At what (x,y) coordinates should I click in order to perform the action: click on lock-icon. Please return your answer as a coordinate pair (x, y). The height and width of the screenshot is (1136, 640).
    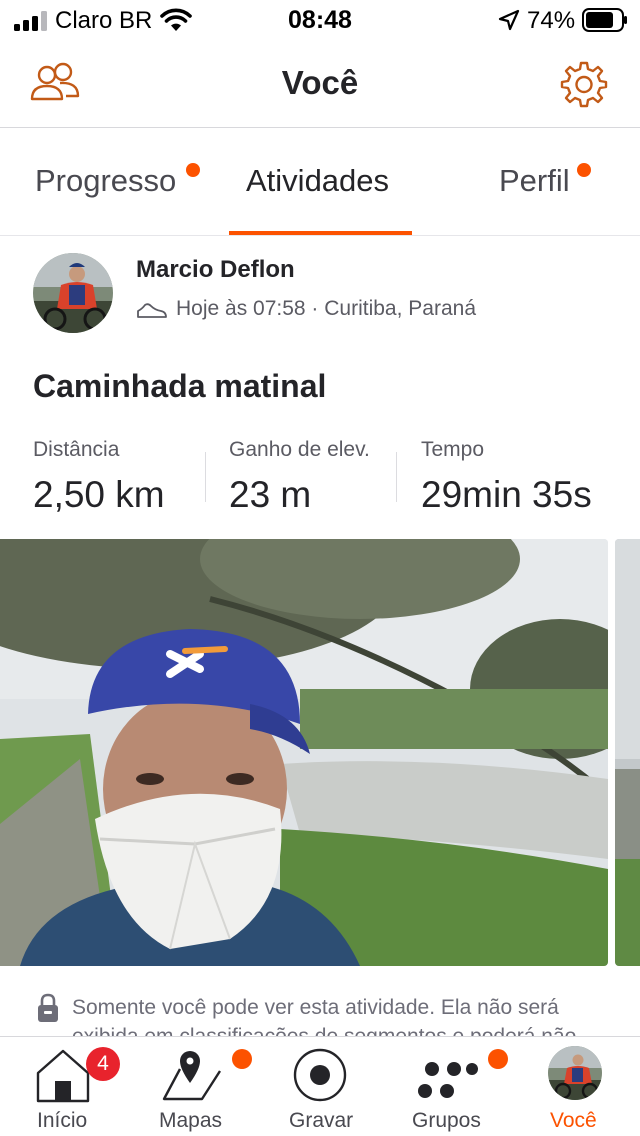
    Looking at the image, I should click on (48, 1007).